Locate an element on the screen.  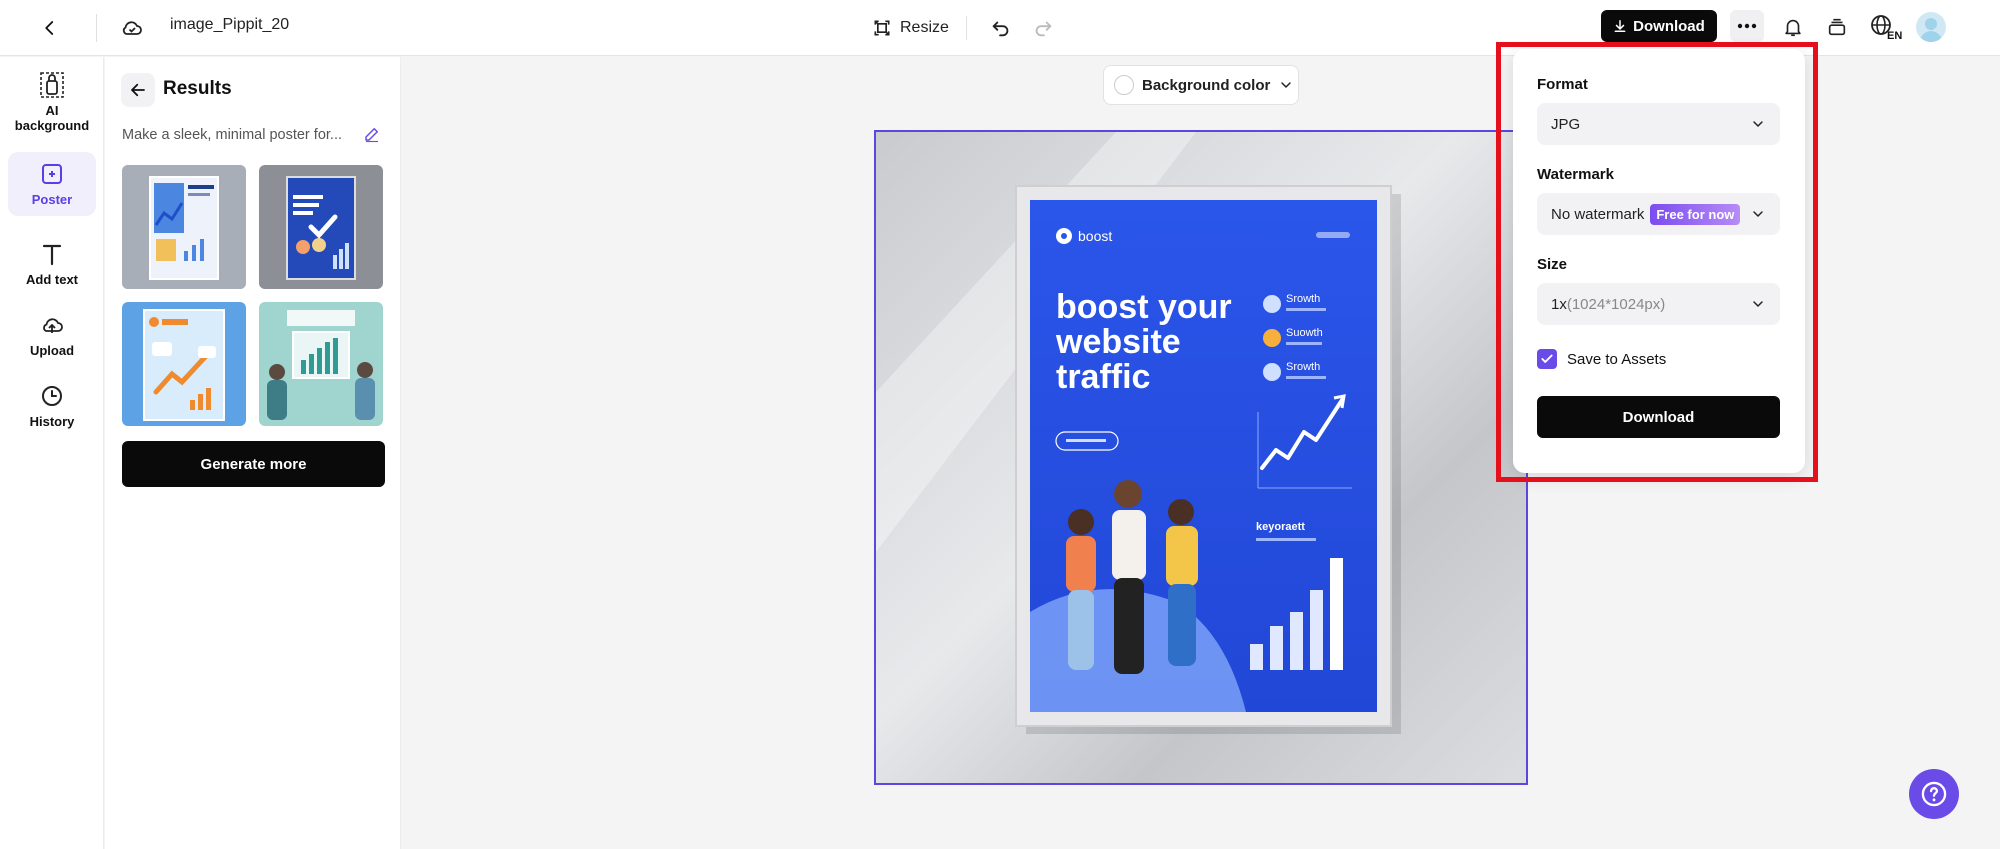
user-avatar is located at coordinates (1931, 27).